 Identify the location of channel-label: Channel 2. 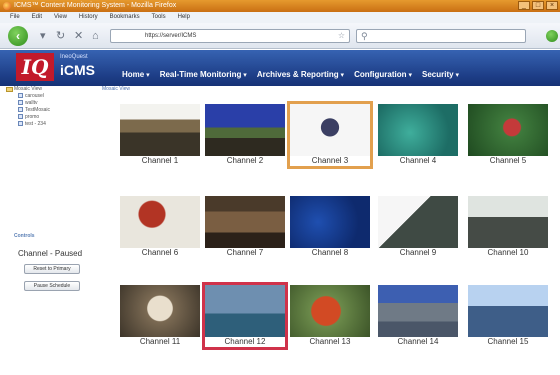
(245, 161).